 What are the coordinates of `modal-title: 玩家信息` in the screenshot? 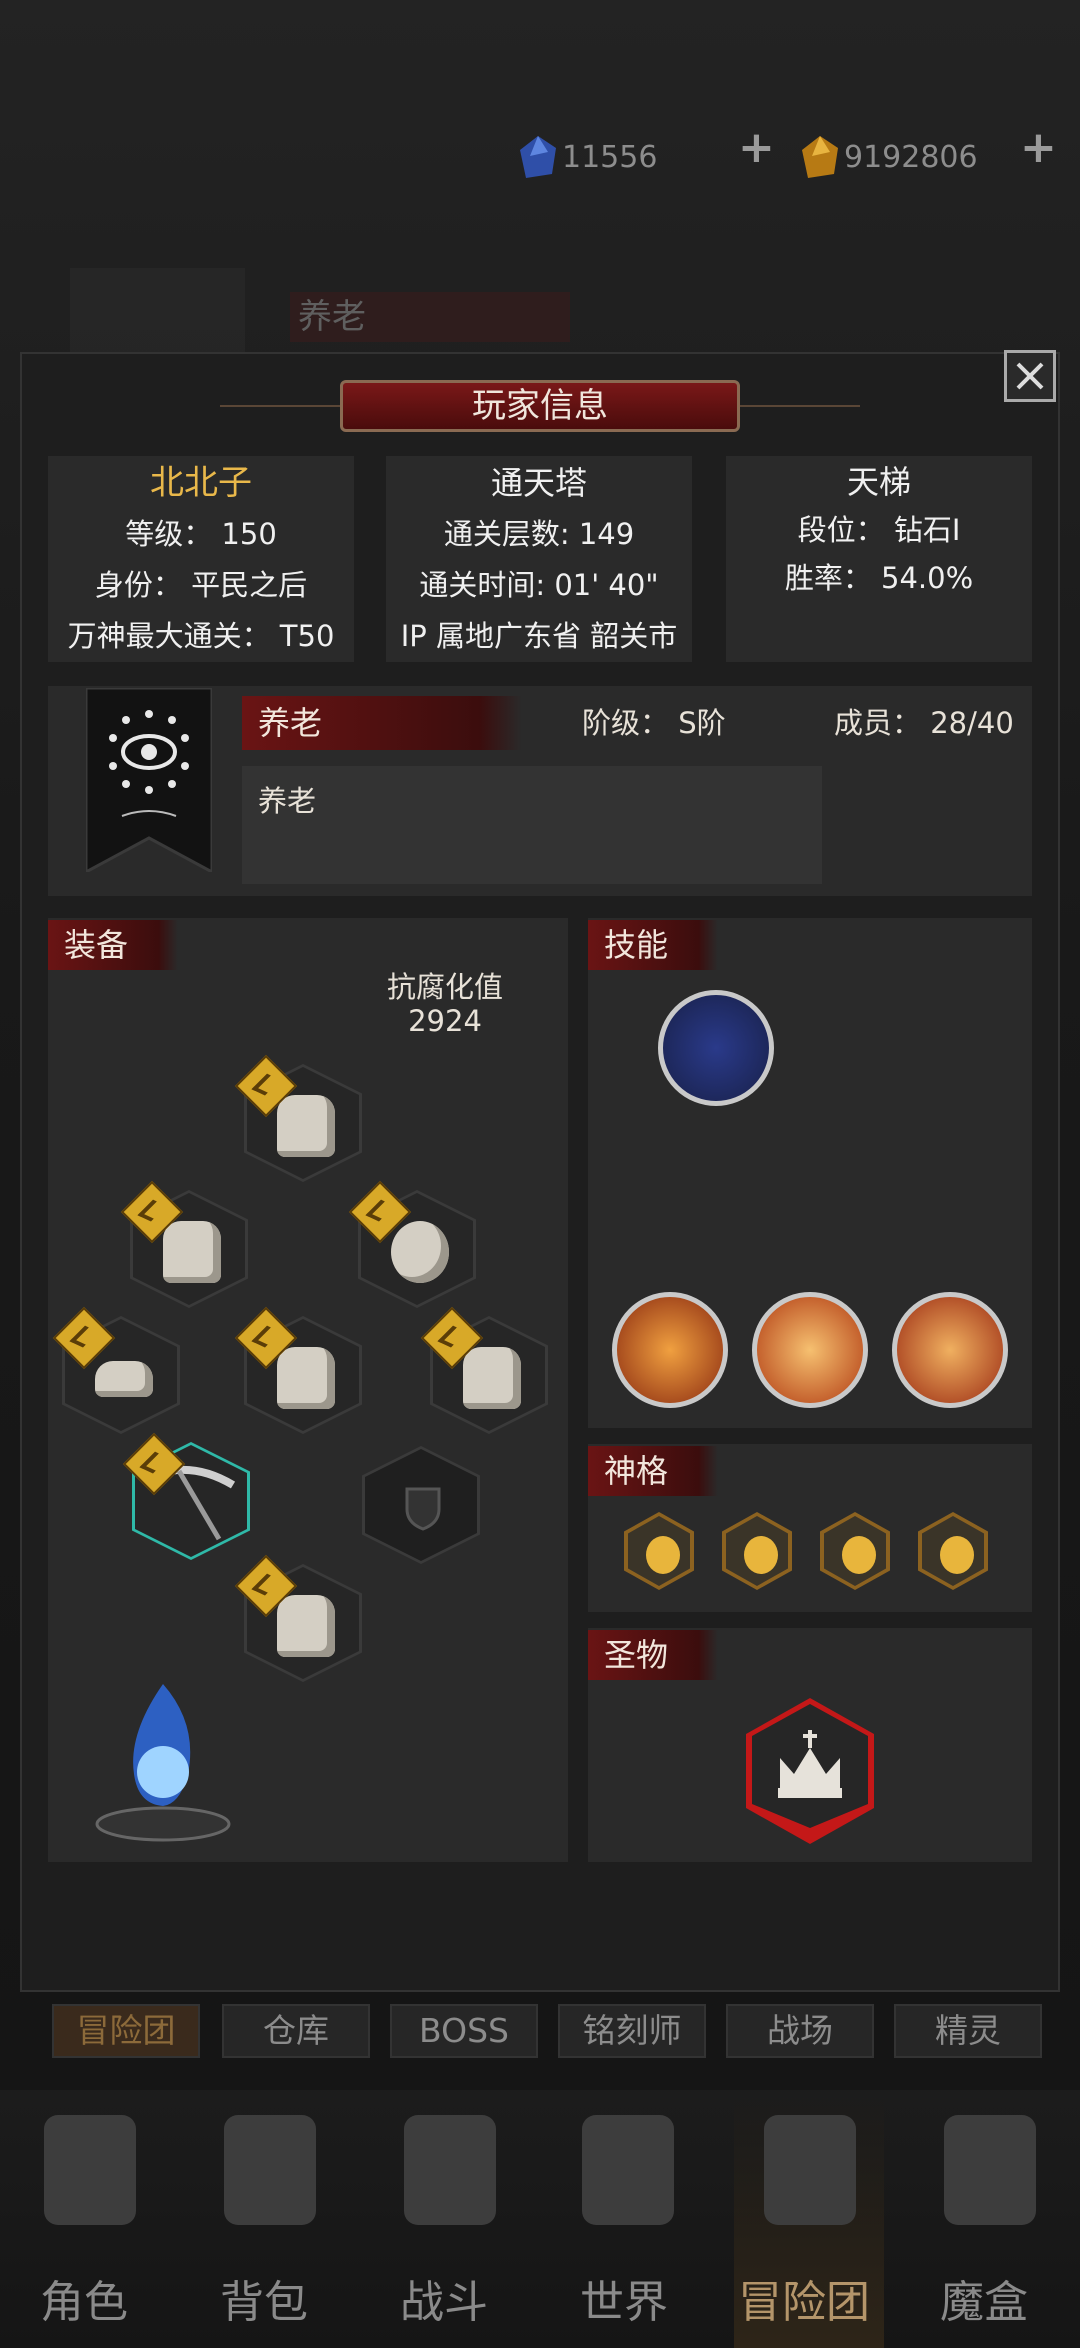 It's located at (540, 406).